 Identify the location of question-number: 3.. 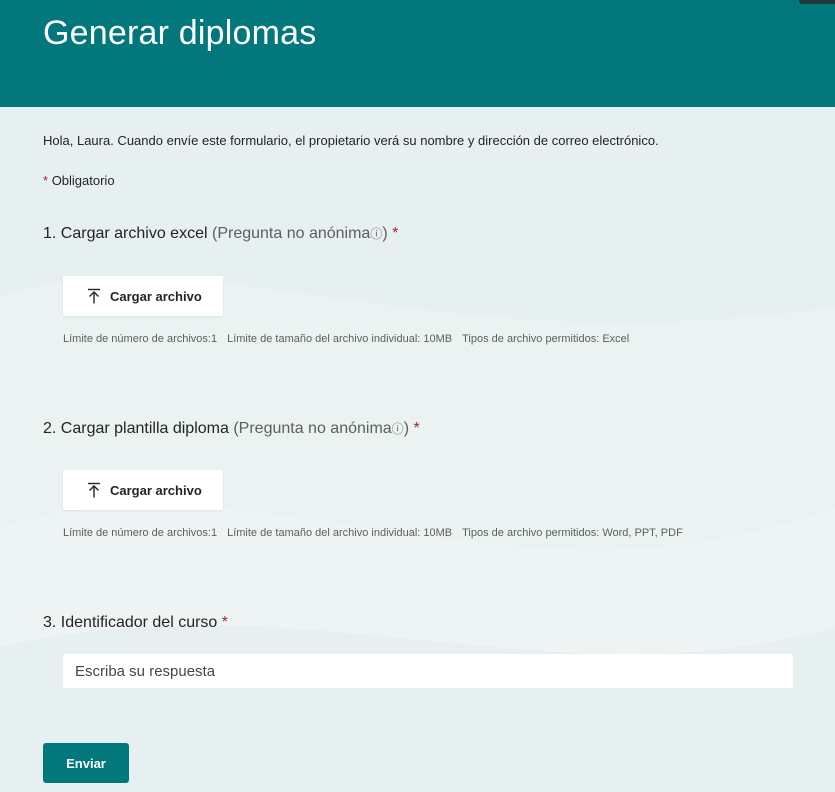
(50, 622).